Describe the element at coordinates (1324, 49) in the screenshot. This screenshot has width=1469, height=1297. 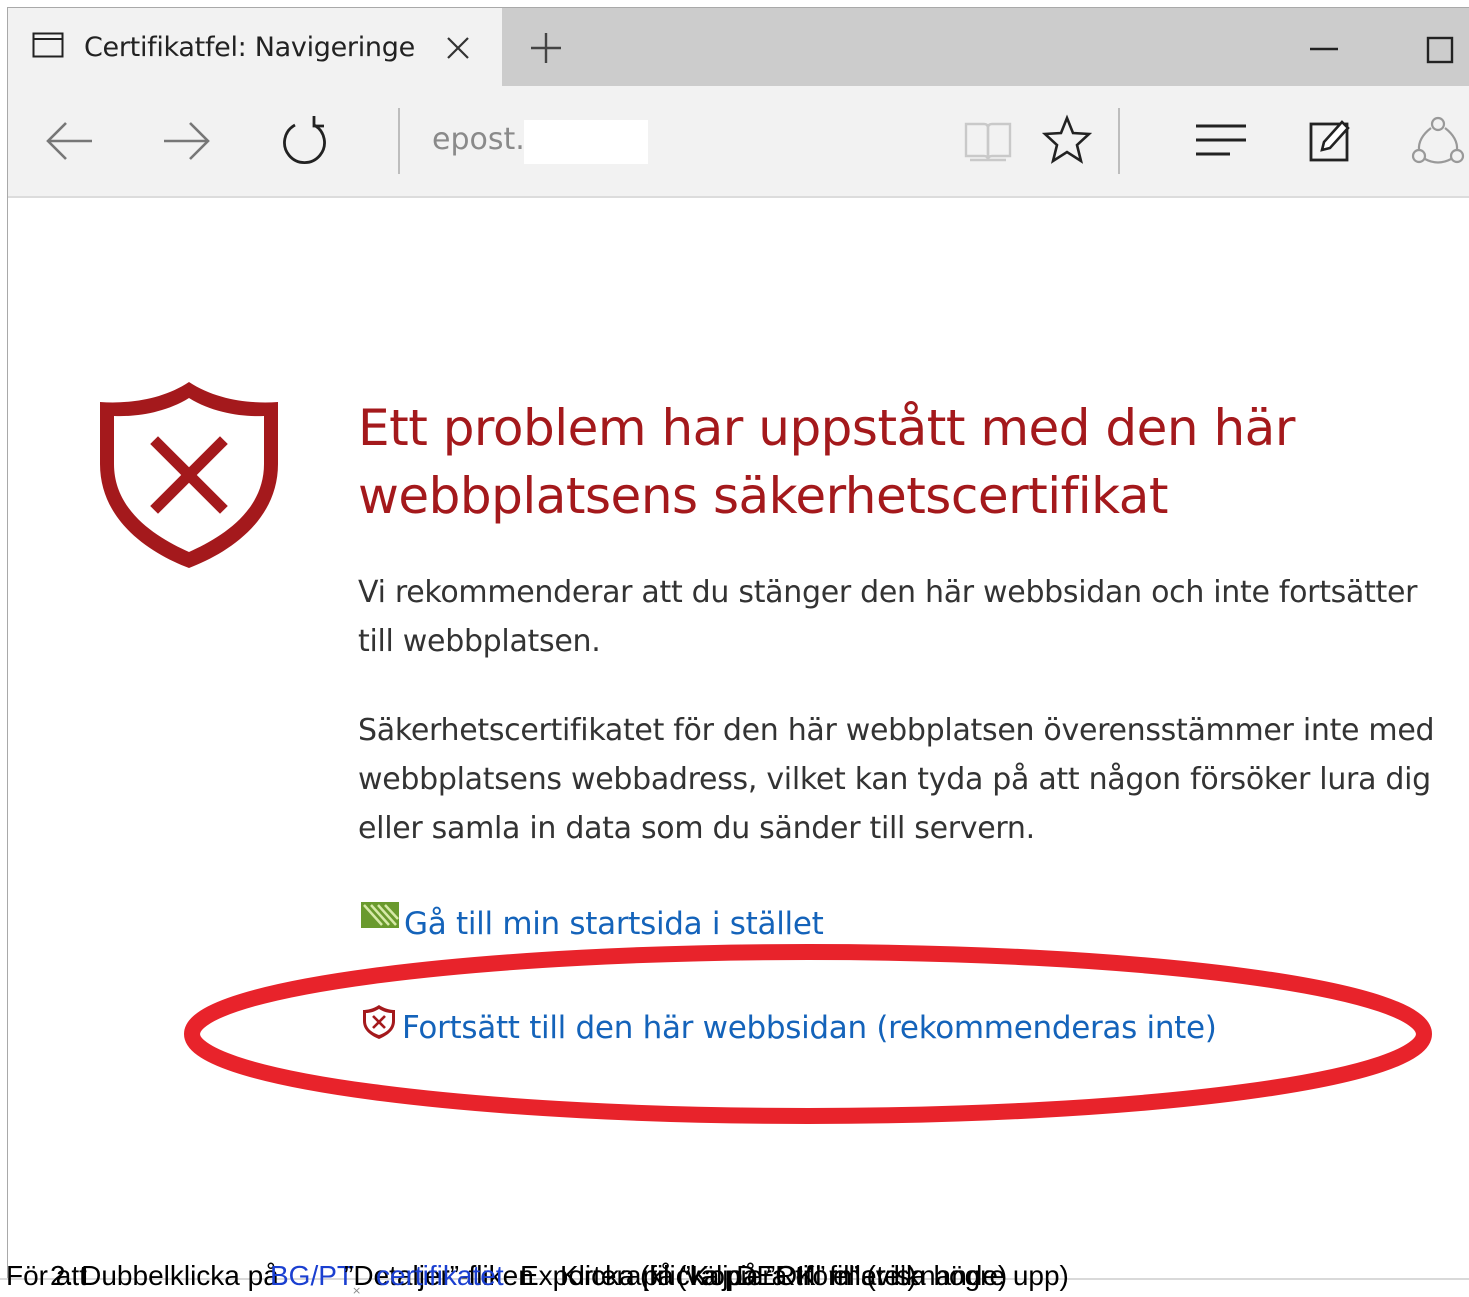
I see `minimize-icon` at that location.